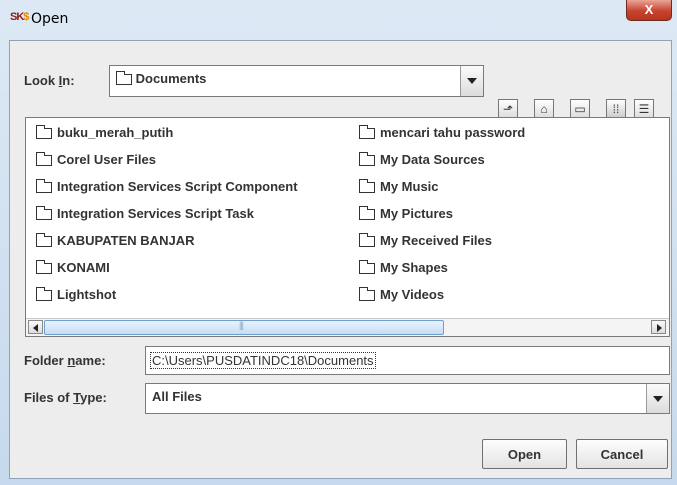 The height and width of the screenshot is (485, 677). What do you see at coordinates (296, 81) in the screenshot?
I see `look-in-combo: Documents` at bounding box center [296, 81].